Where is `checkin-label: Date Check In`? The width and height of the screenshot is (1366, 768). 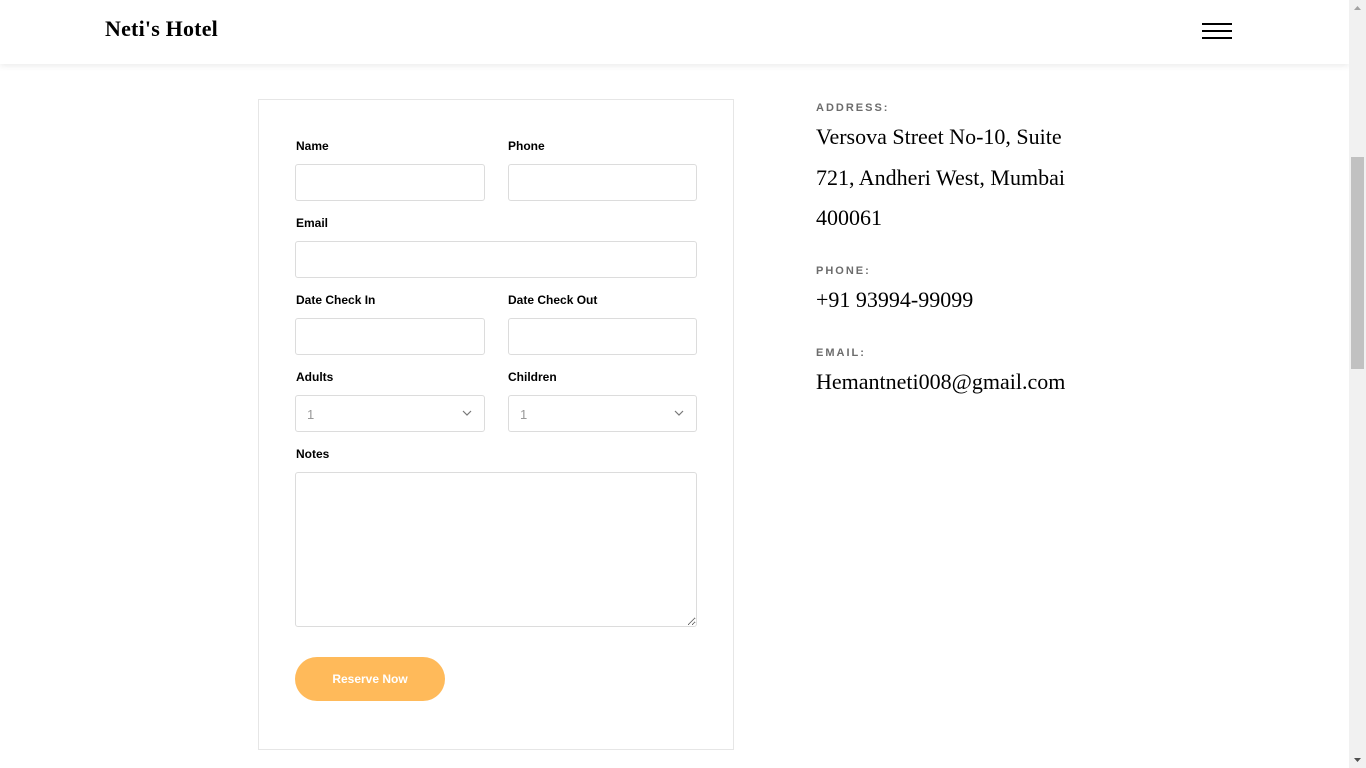 checkin-label: Date Check In is located at coordinates (336, 300).